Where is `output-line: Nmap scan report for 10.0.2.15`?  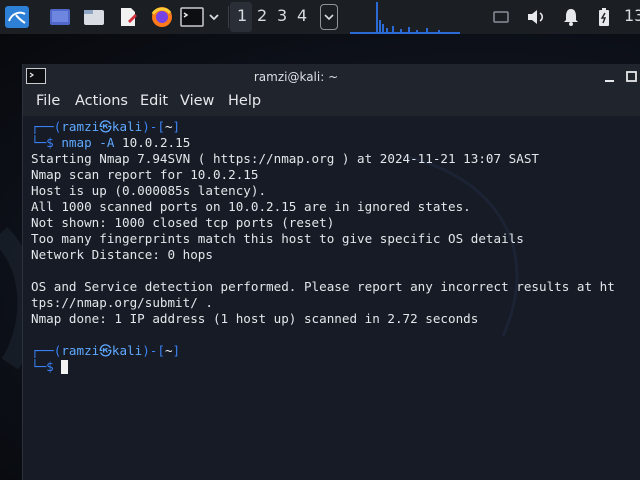
output-line: Nmap scan report for 10.0.2.15 is located at coordinates (145, 174).